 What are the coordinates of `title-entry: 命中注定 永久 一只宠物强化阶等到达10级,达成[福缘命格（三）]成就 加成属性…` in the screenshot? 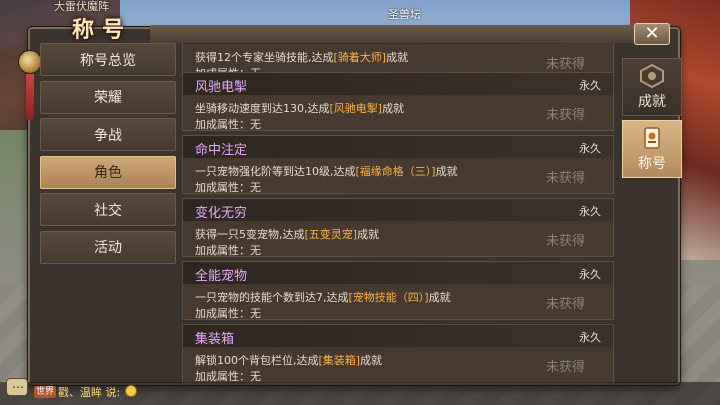 It's located at (398, 164).